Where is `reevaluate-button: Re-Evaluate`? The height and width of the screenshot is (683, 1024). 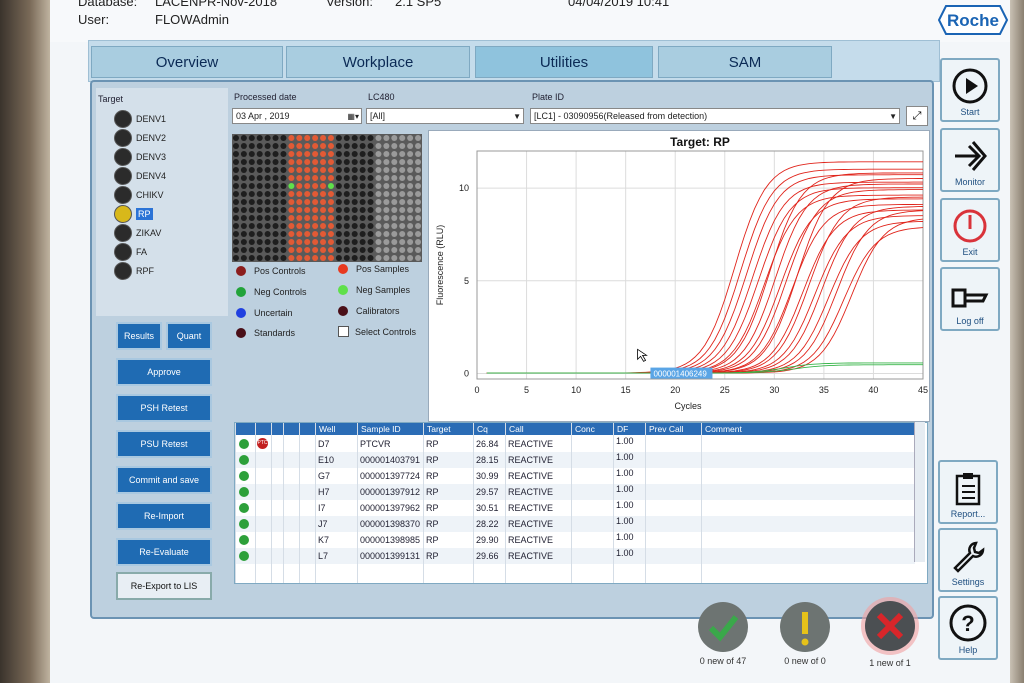
reevaluate-button: Re-Evaluate is located at coordinates (164, 552).